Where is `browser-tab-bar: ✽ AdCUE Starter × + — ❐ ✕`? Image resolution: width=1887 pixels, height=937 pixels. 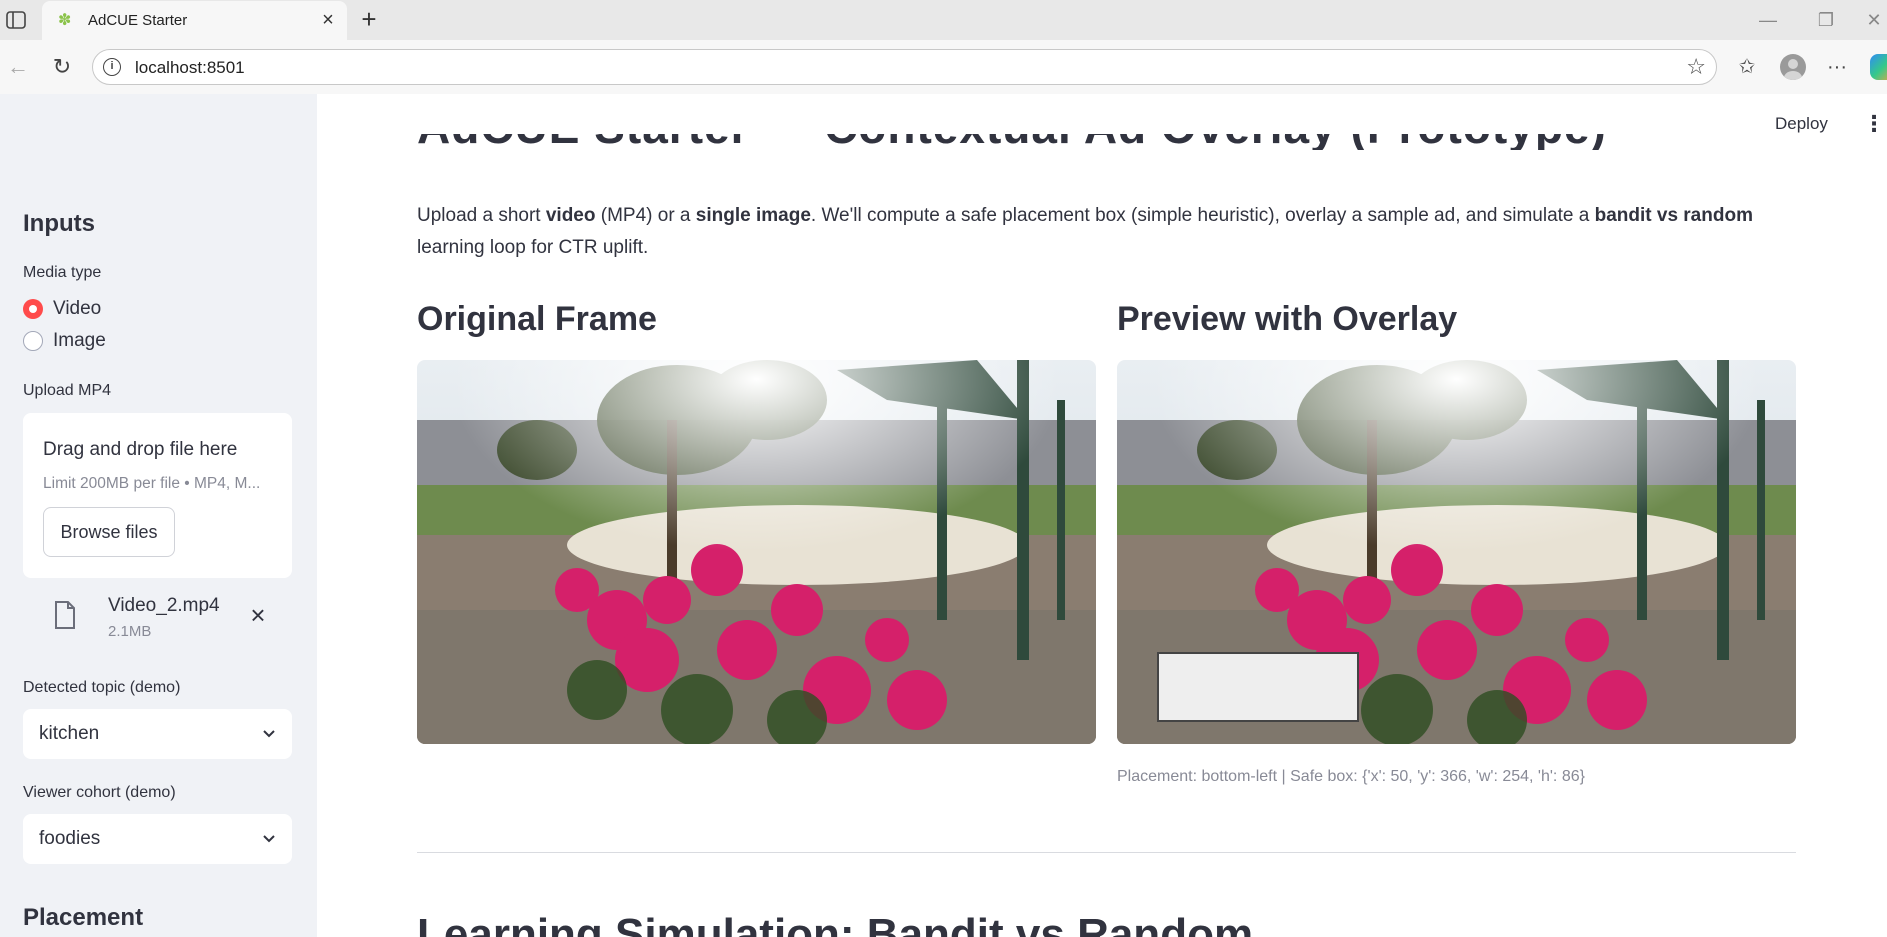
browser-tab-bar: ✽ AdCUE Starter × + — ❐ ✕ is located at coordinates (943, 20).